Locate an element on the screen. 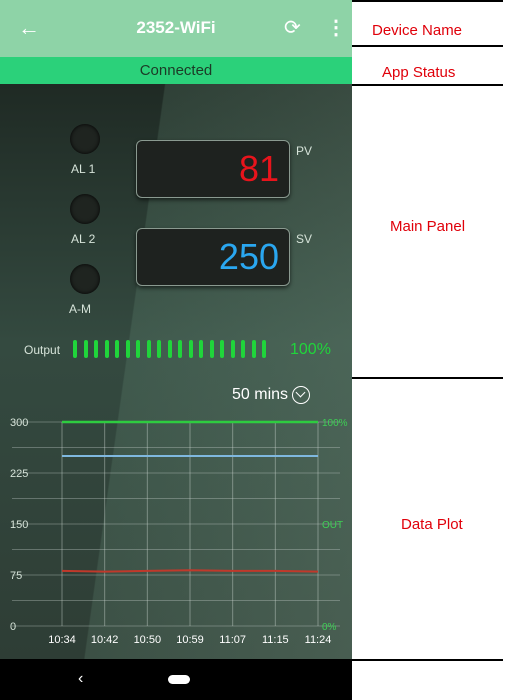 This screenshot has height=700, width=506. system-nav-bar: ‹ is located at coordinates (176, 679).